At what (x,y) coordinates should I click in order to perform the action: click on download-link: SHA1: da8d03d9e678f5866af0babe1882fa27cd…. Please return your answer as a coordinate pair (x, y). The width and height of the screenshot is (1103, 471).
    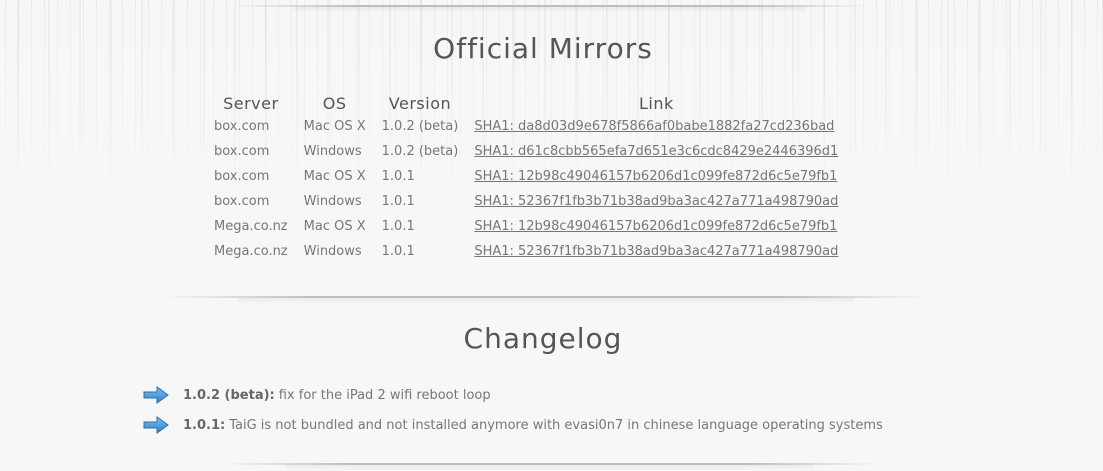
    Looking at the image, I should click on (654, 126).